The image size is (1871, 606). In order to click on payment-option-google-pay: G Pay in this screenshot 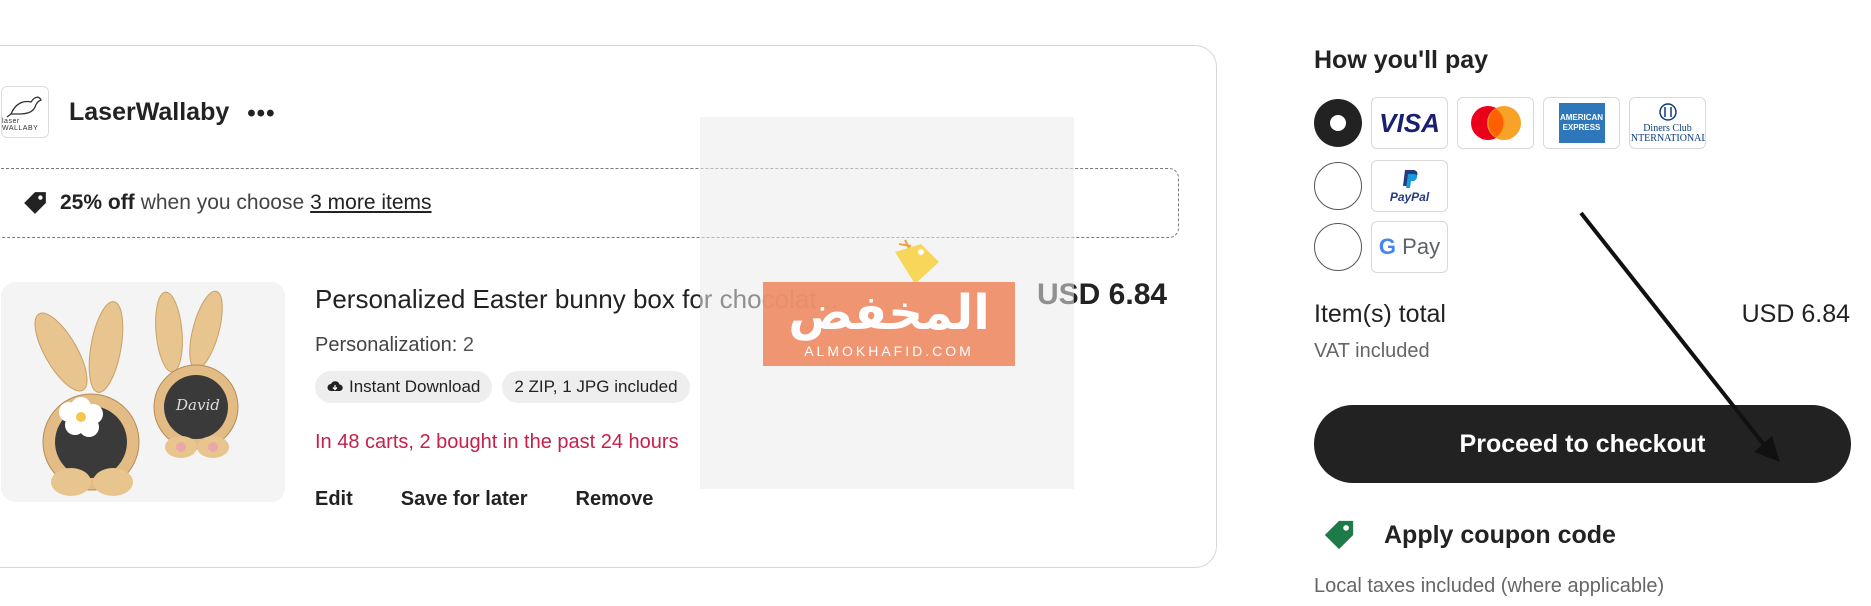, I will do `click(1381, 247)`.